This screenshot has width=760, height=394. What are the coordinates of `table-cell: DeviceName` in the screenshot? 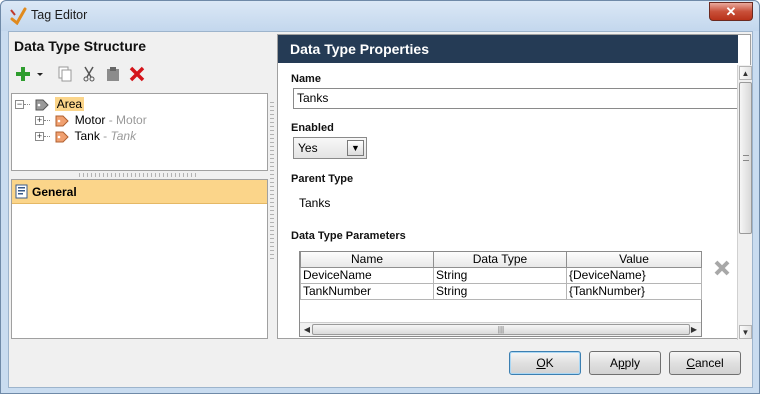 It's located at (367, 275).